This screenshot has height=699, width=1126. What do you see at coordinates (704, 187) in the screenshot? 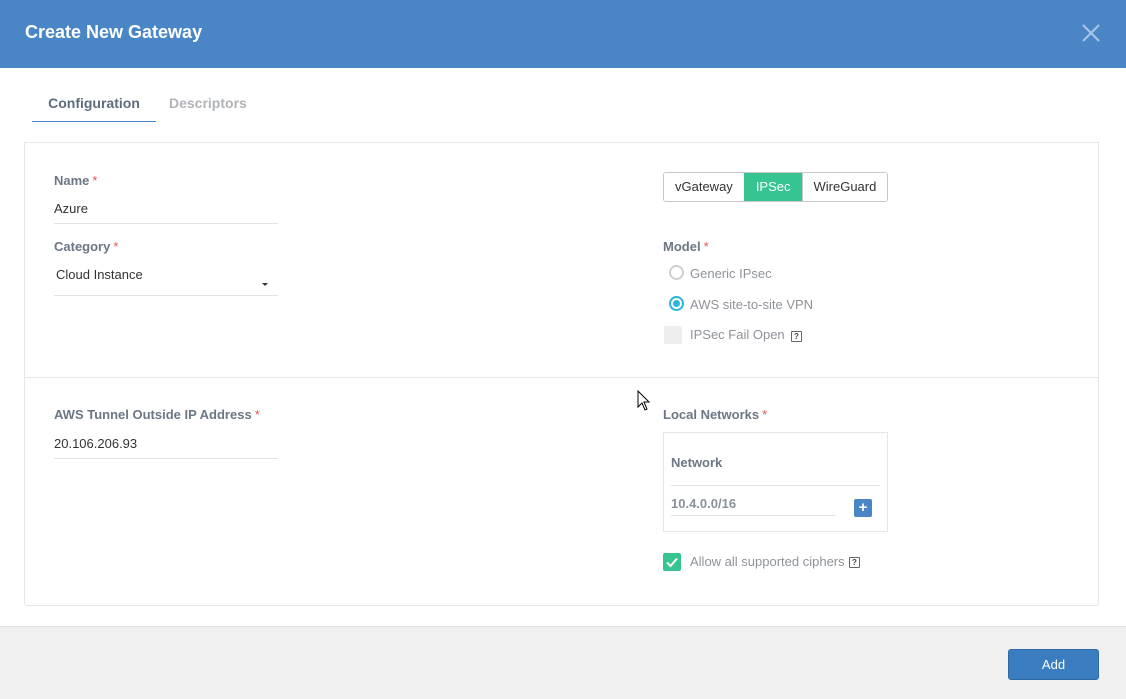
I see `gateway-type-vgateway: vGateway` at bounding box center [704, 187].